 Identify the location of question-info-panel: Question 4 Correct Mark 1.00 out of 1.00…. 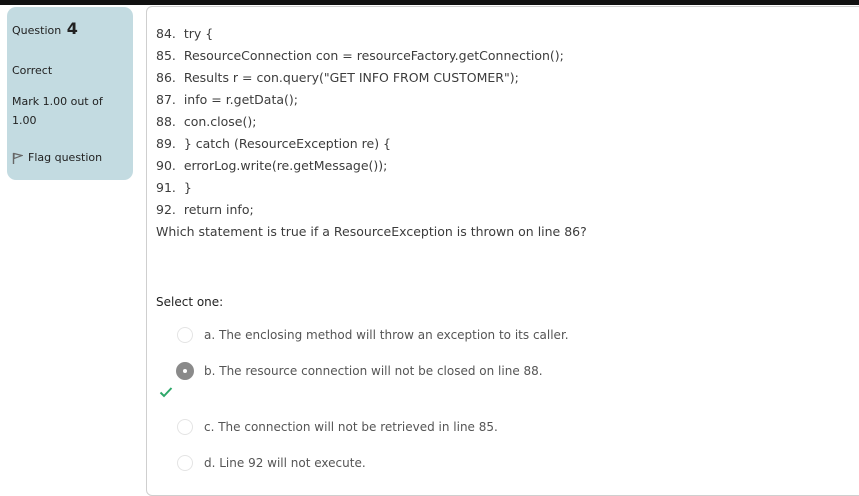
(70, 93).